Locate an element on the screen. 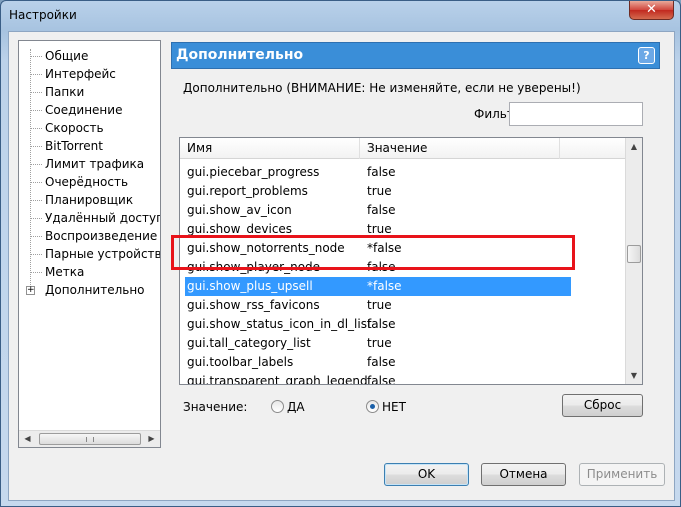 The height and width of the screenshot is (507, 681). scroll-right-icon: ▶ is located at coordinates (151, 439).